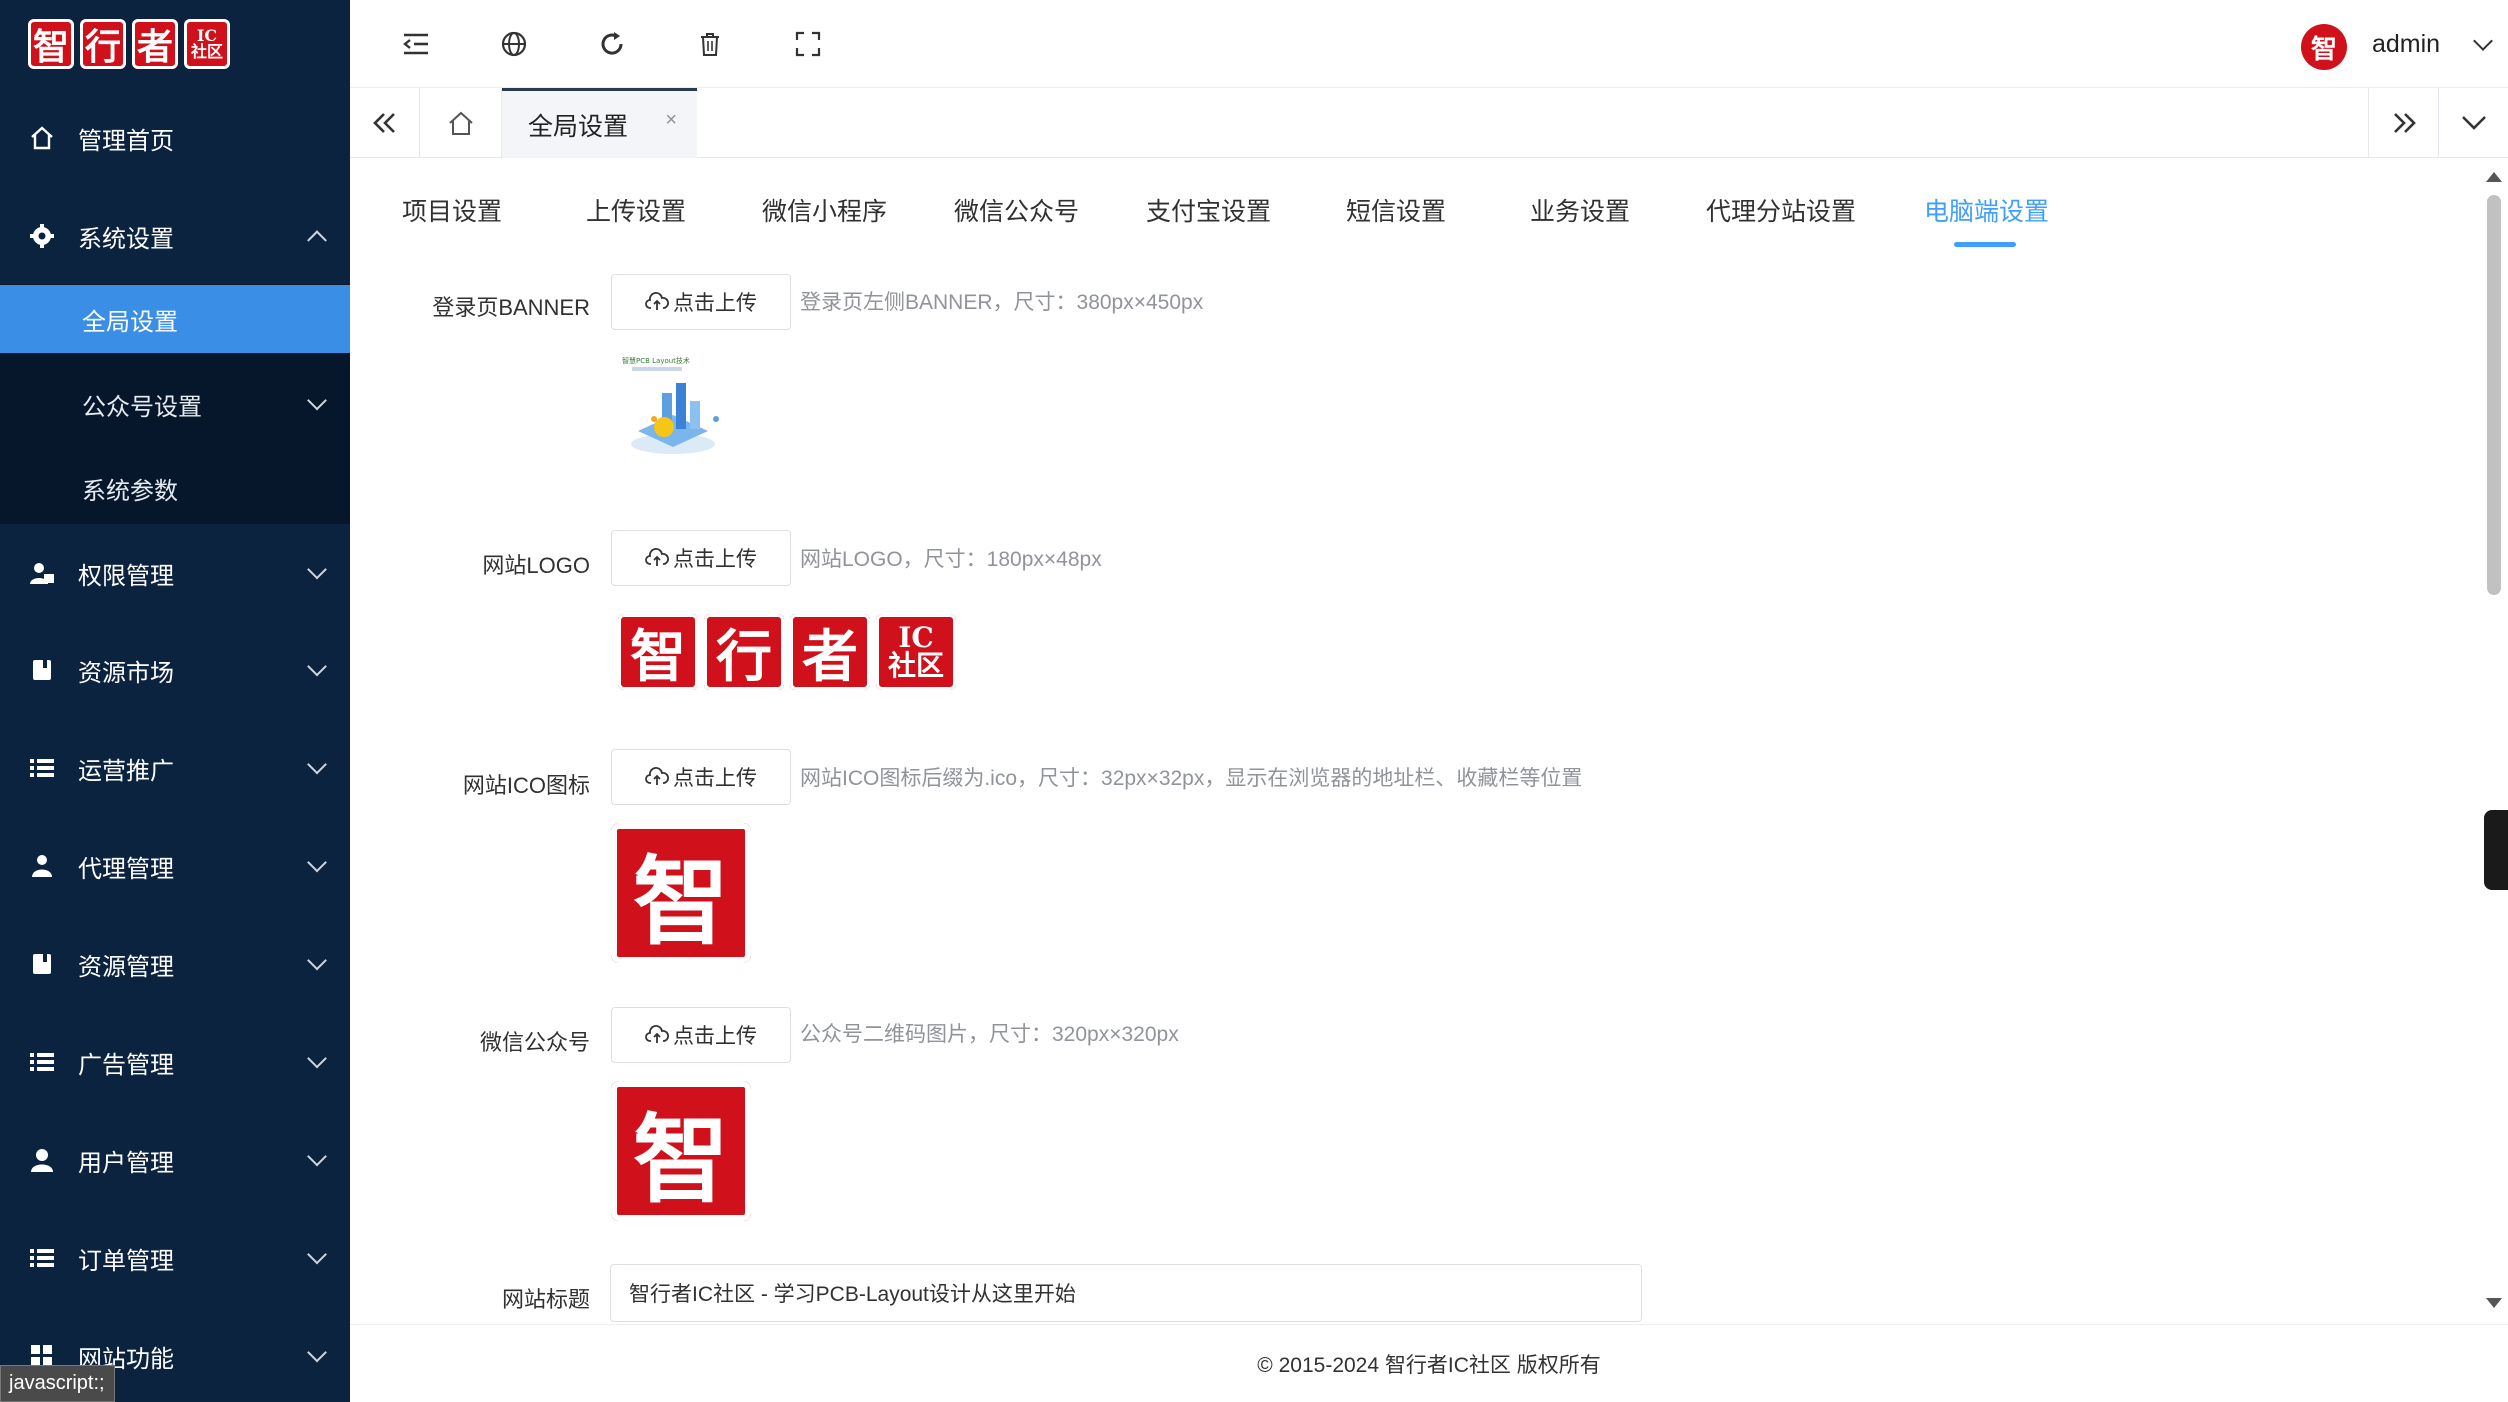 The height and width of the screenshot is (1402, 2508). What do you see at coordinates (656, 360) in the screenshot?
I see `banner-preview-text: 智慧PCB Layout技术` at bounding box center [656, 360].